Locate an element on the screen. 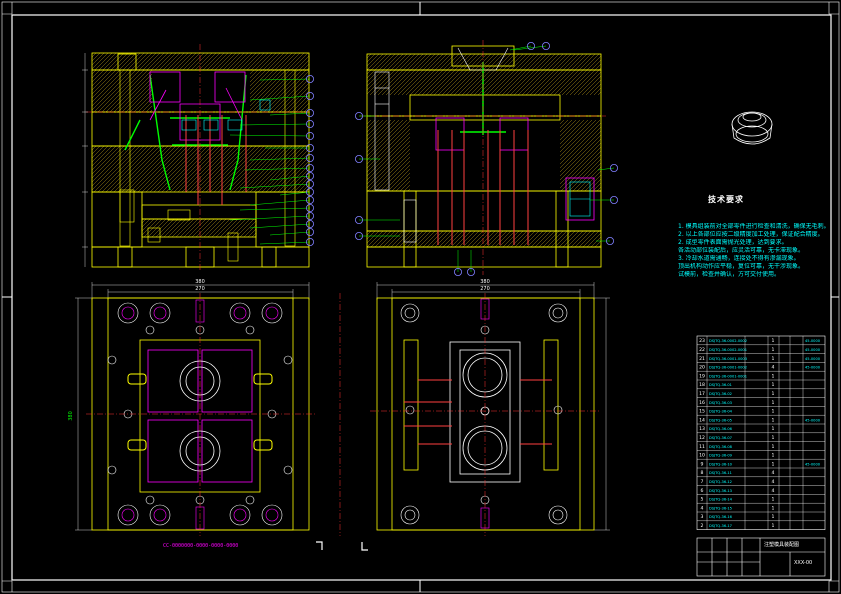 The height and width of the screenshot is (594, 841). bom-no: 11 is located at coordinates (702, 447).